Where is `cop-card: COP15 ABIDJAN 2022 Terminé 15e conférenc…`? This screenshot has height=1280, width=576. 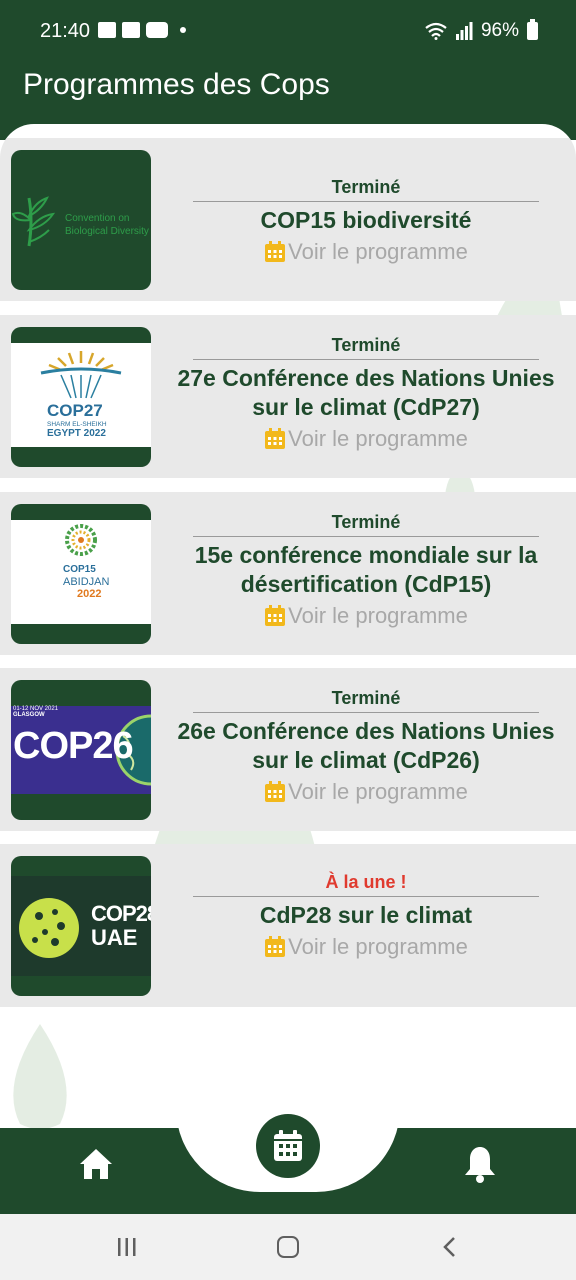 cop-card: COP15 ABIDJAN 2022 Terminé 15e conférenc… is located at coordinates (288, 573).